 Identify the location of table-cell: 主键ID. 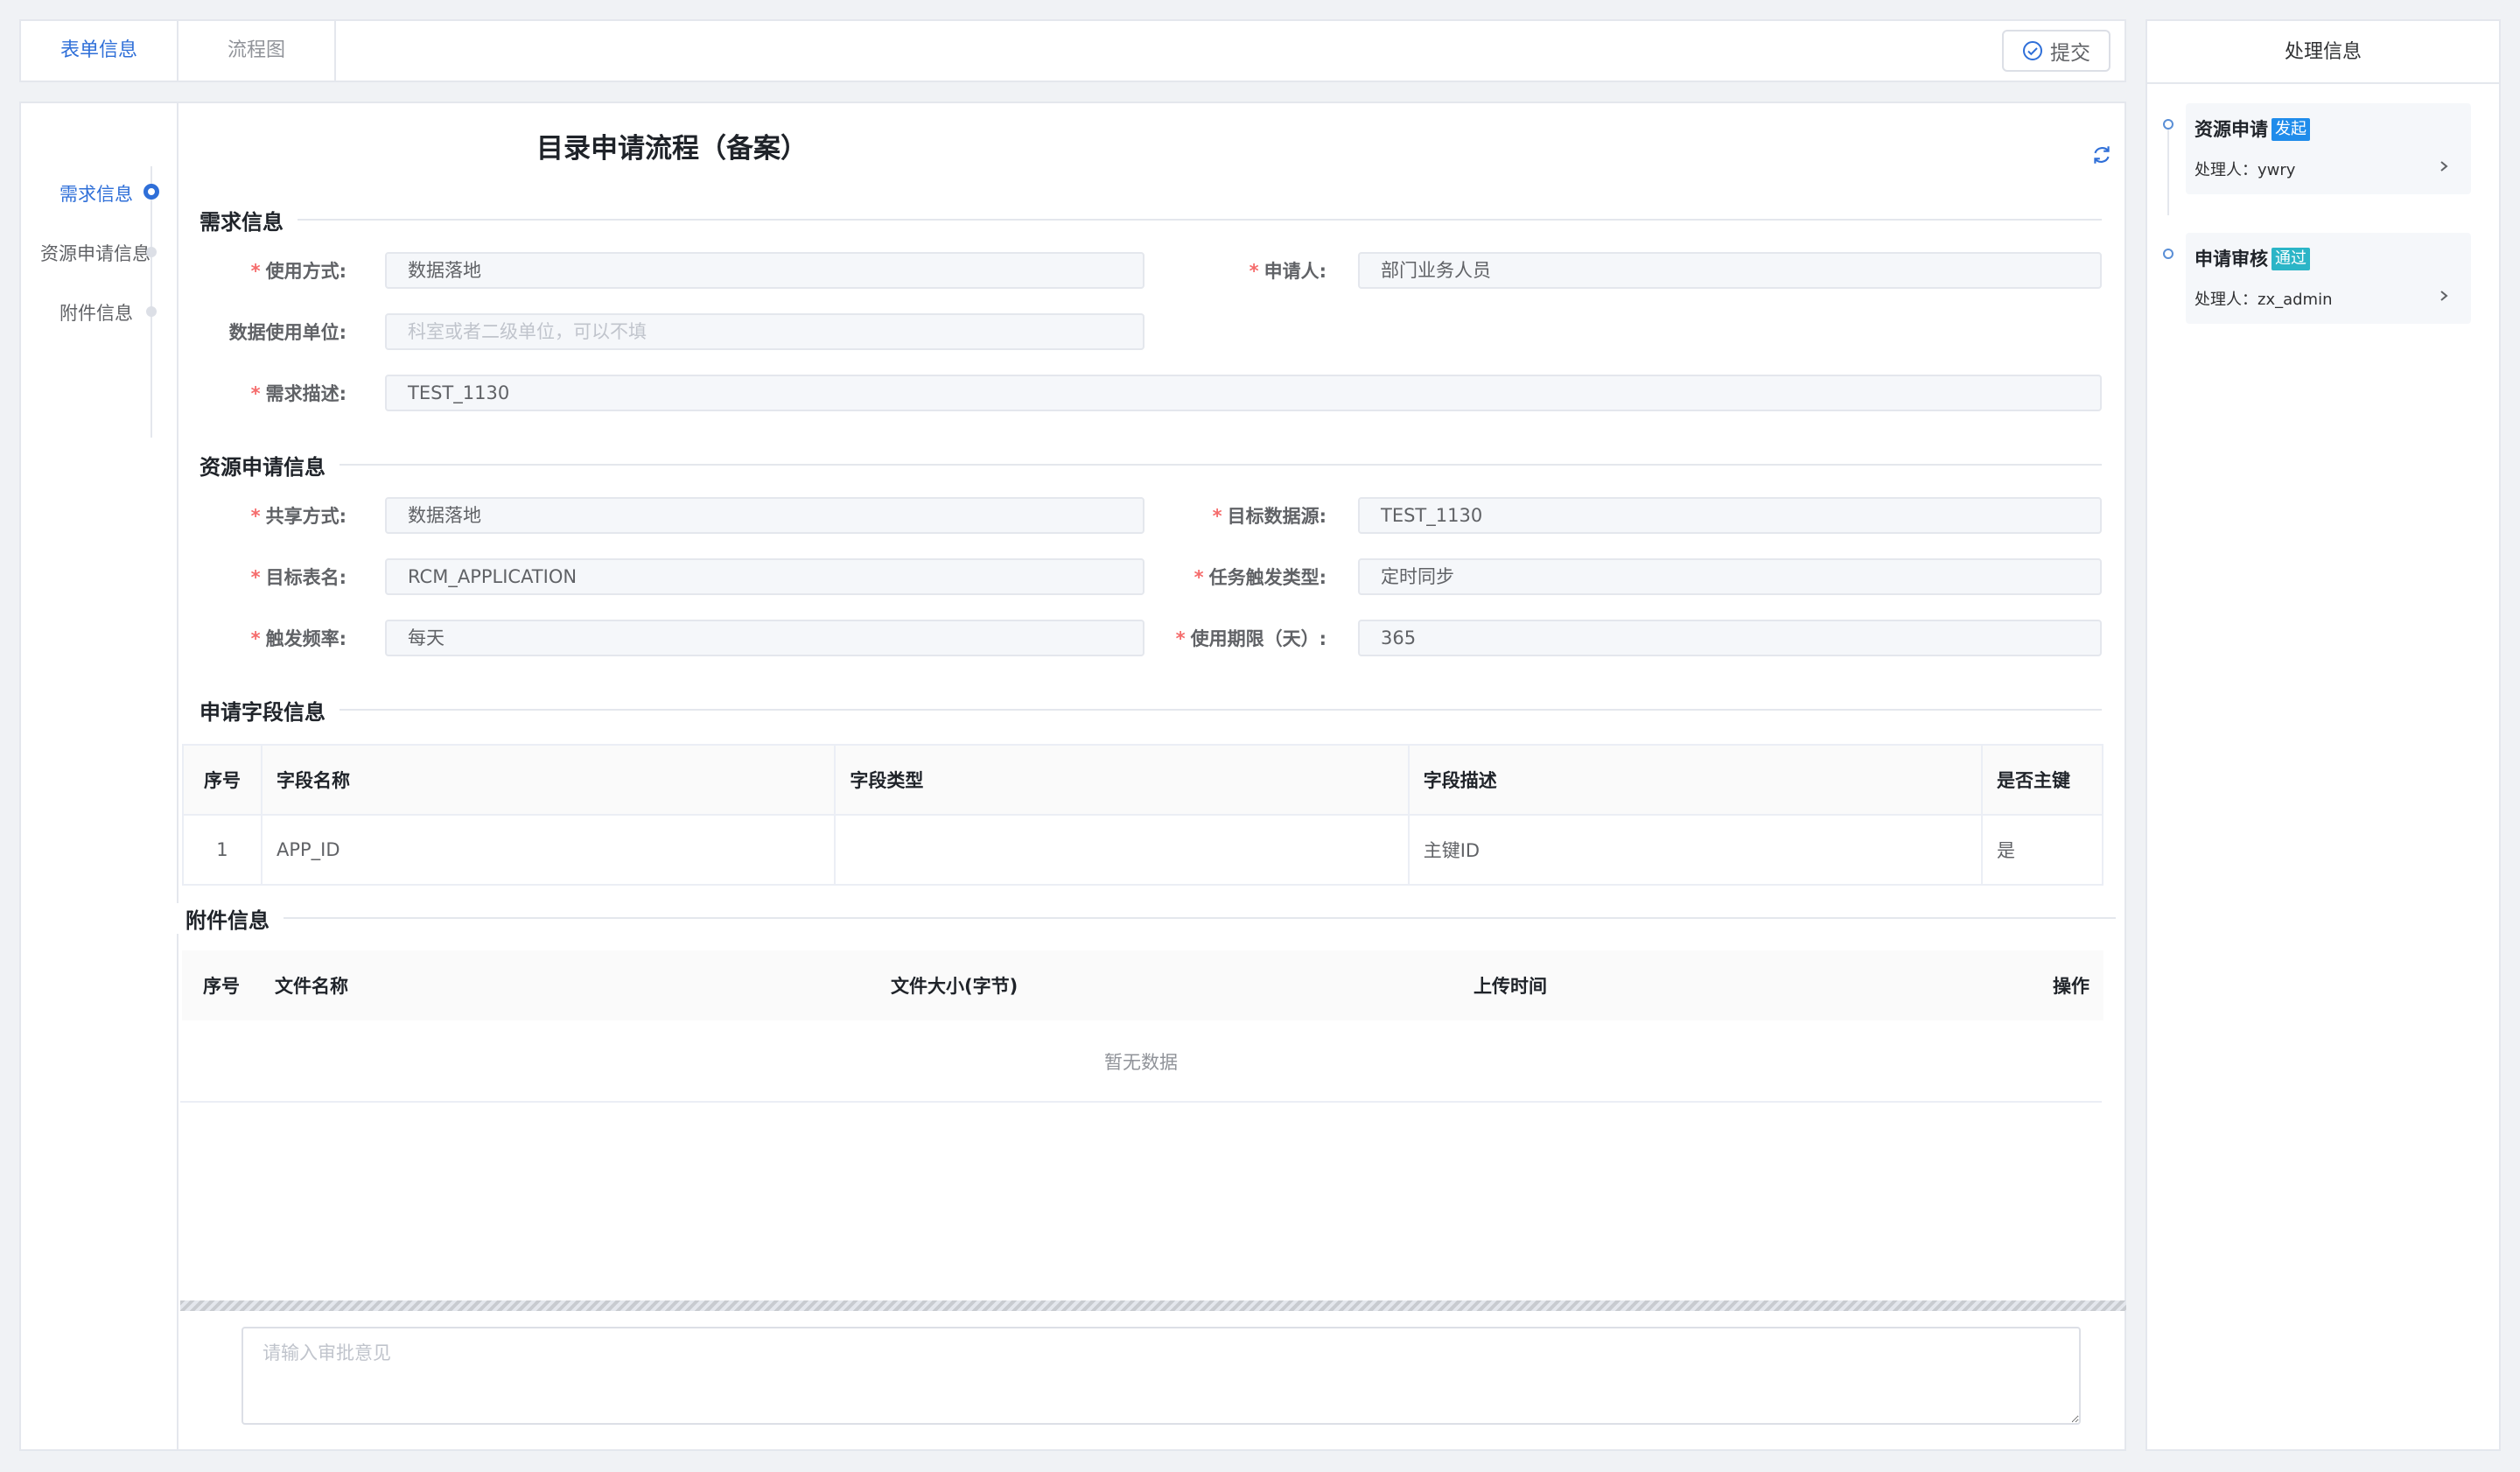
(1696, 850).